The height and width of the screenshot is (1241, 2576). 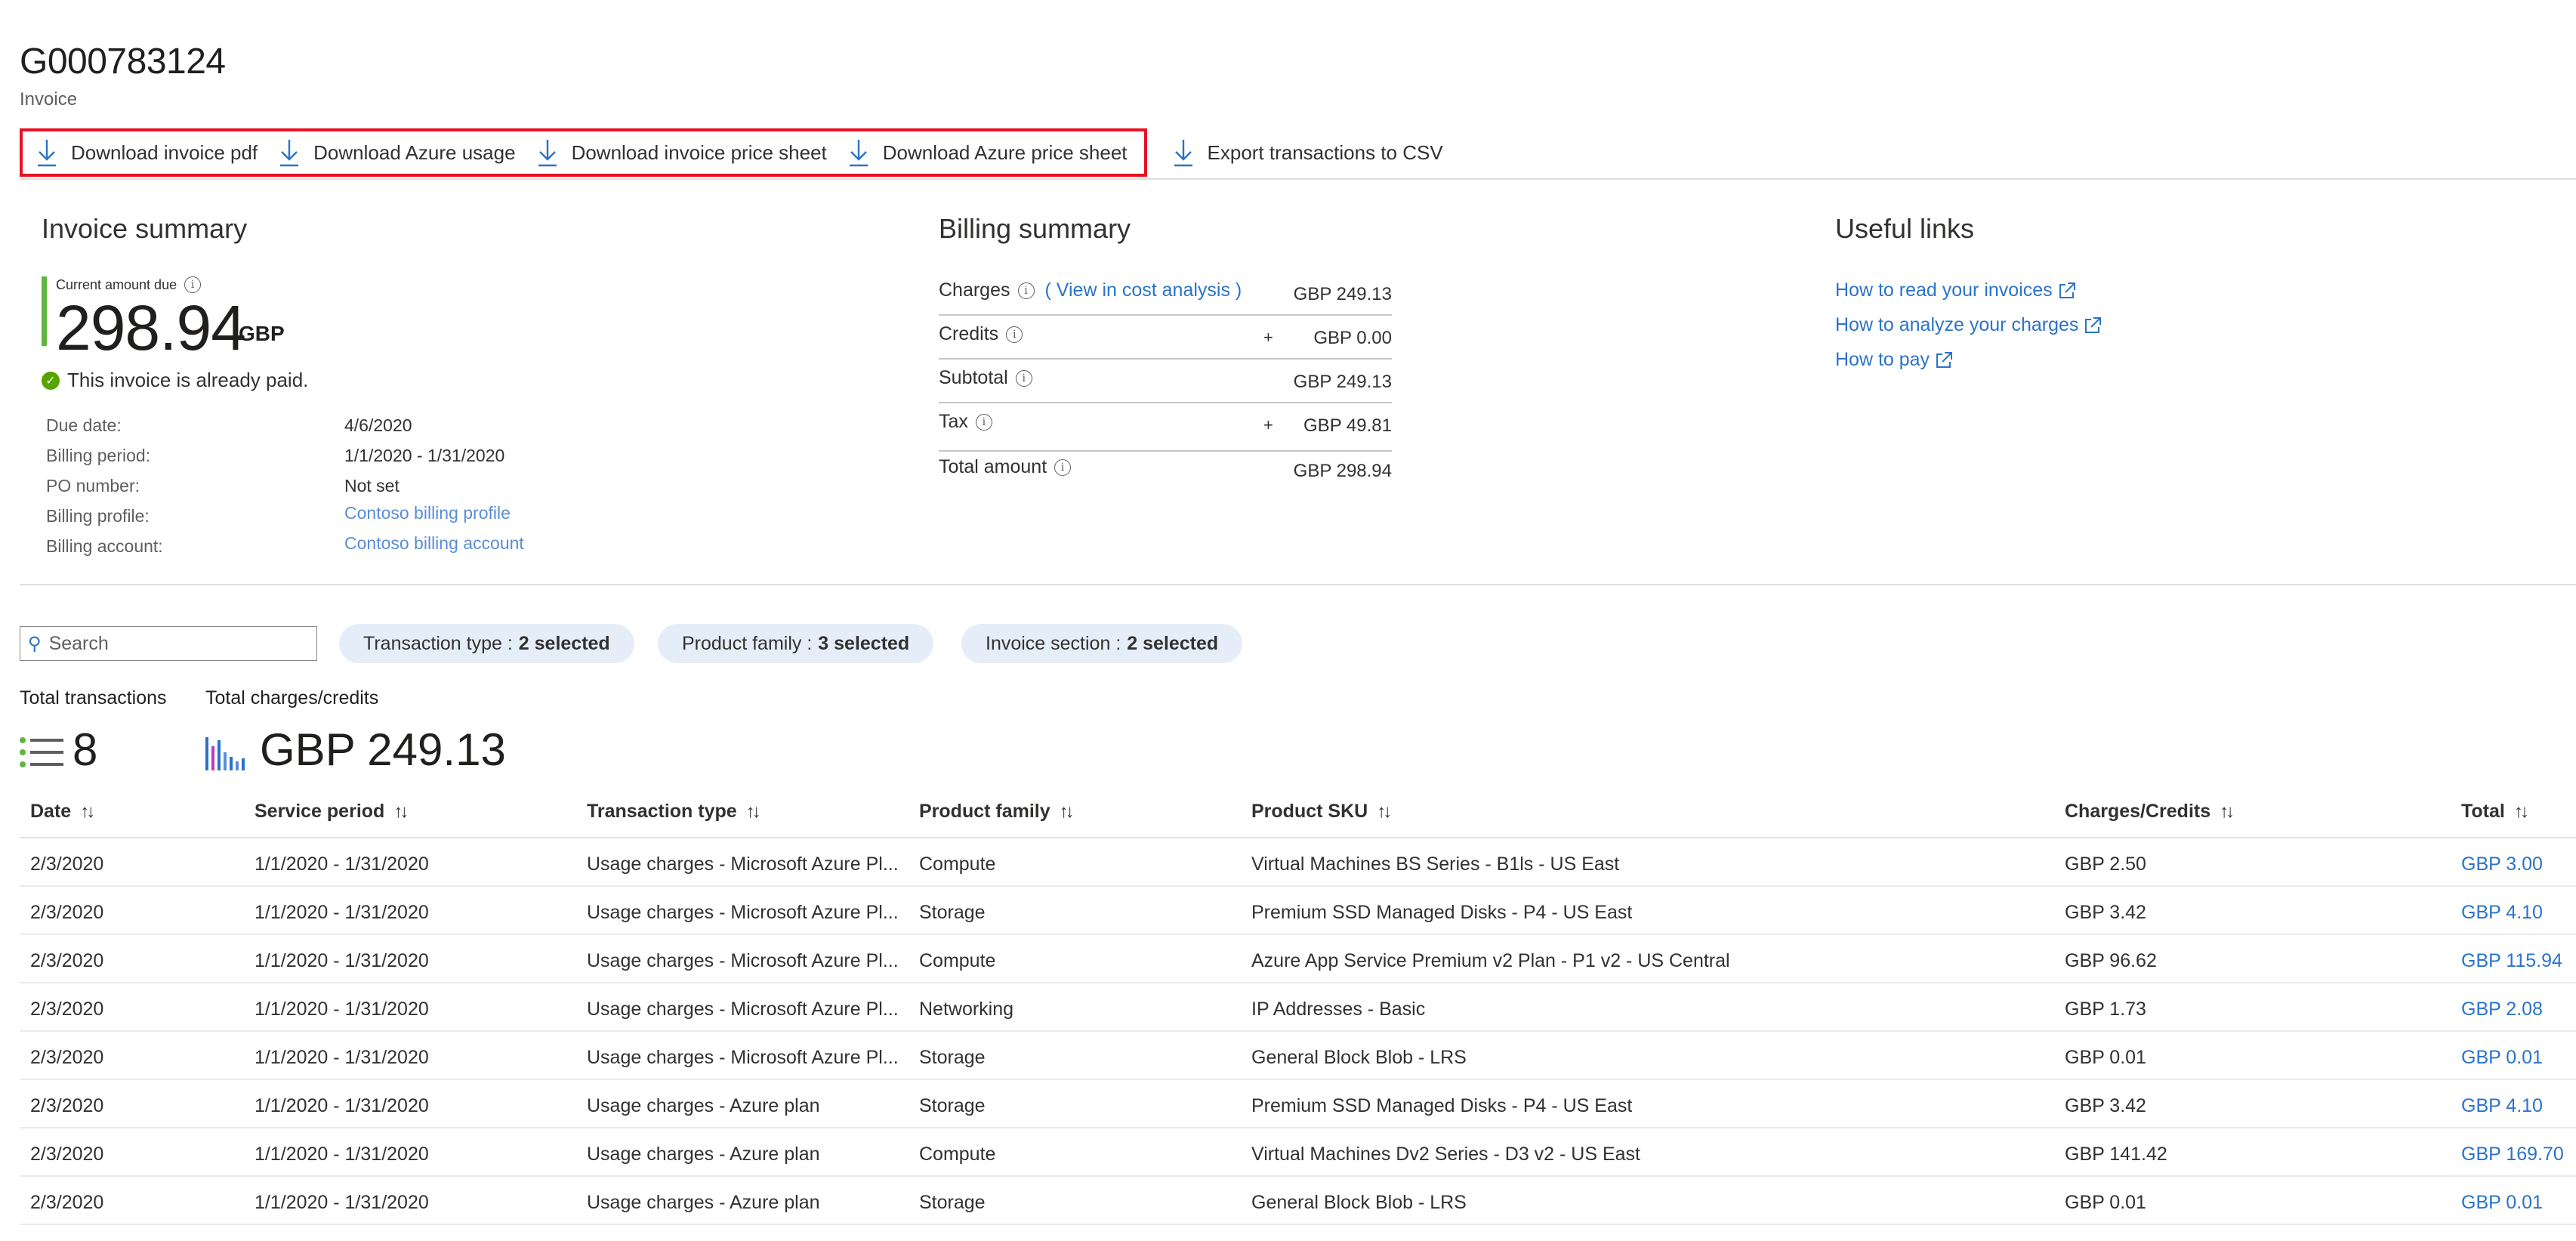 What do you see at coordinates (984, 811) in the screenshot?
I see `column-header-label: Product family` at bounding box center [984, 811].